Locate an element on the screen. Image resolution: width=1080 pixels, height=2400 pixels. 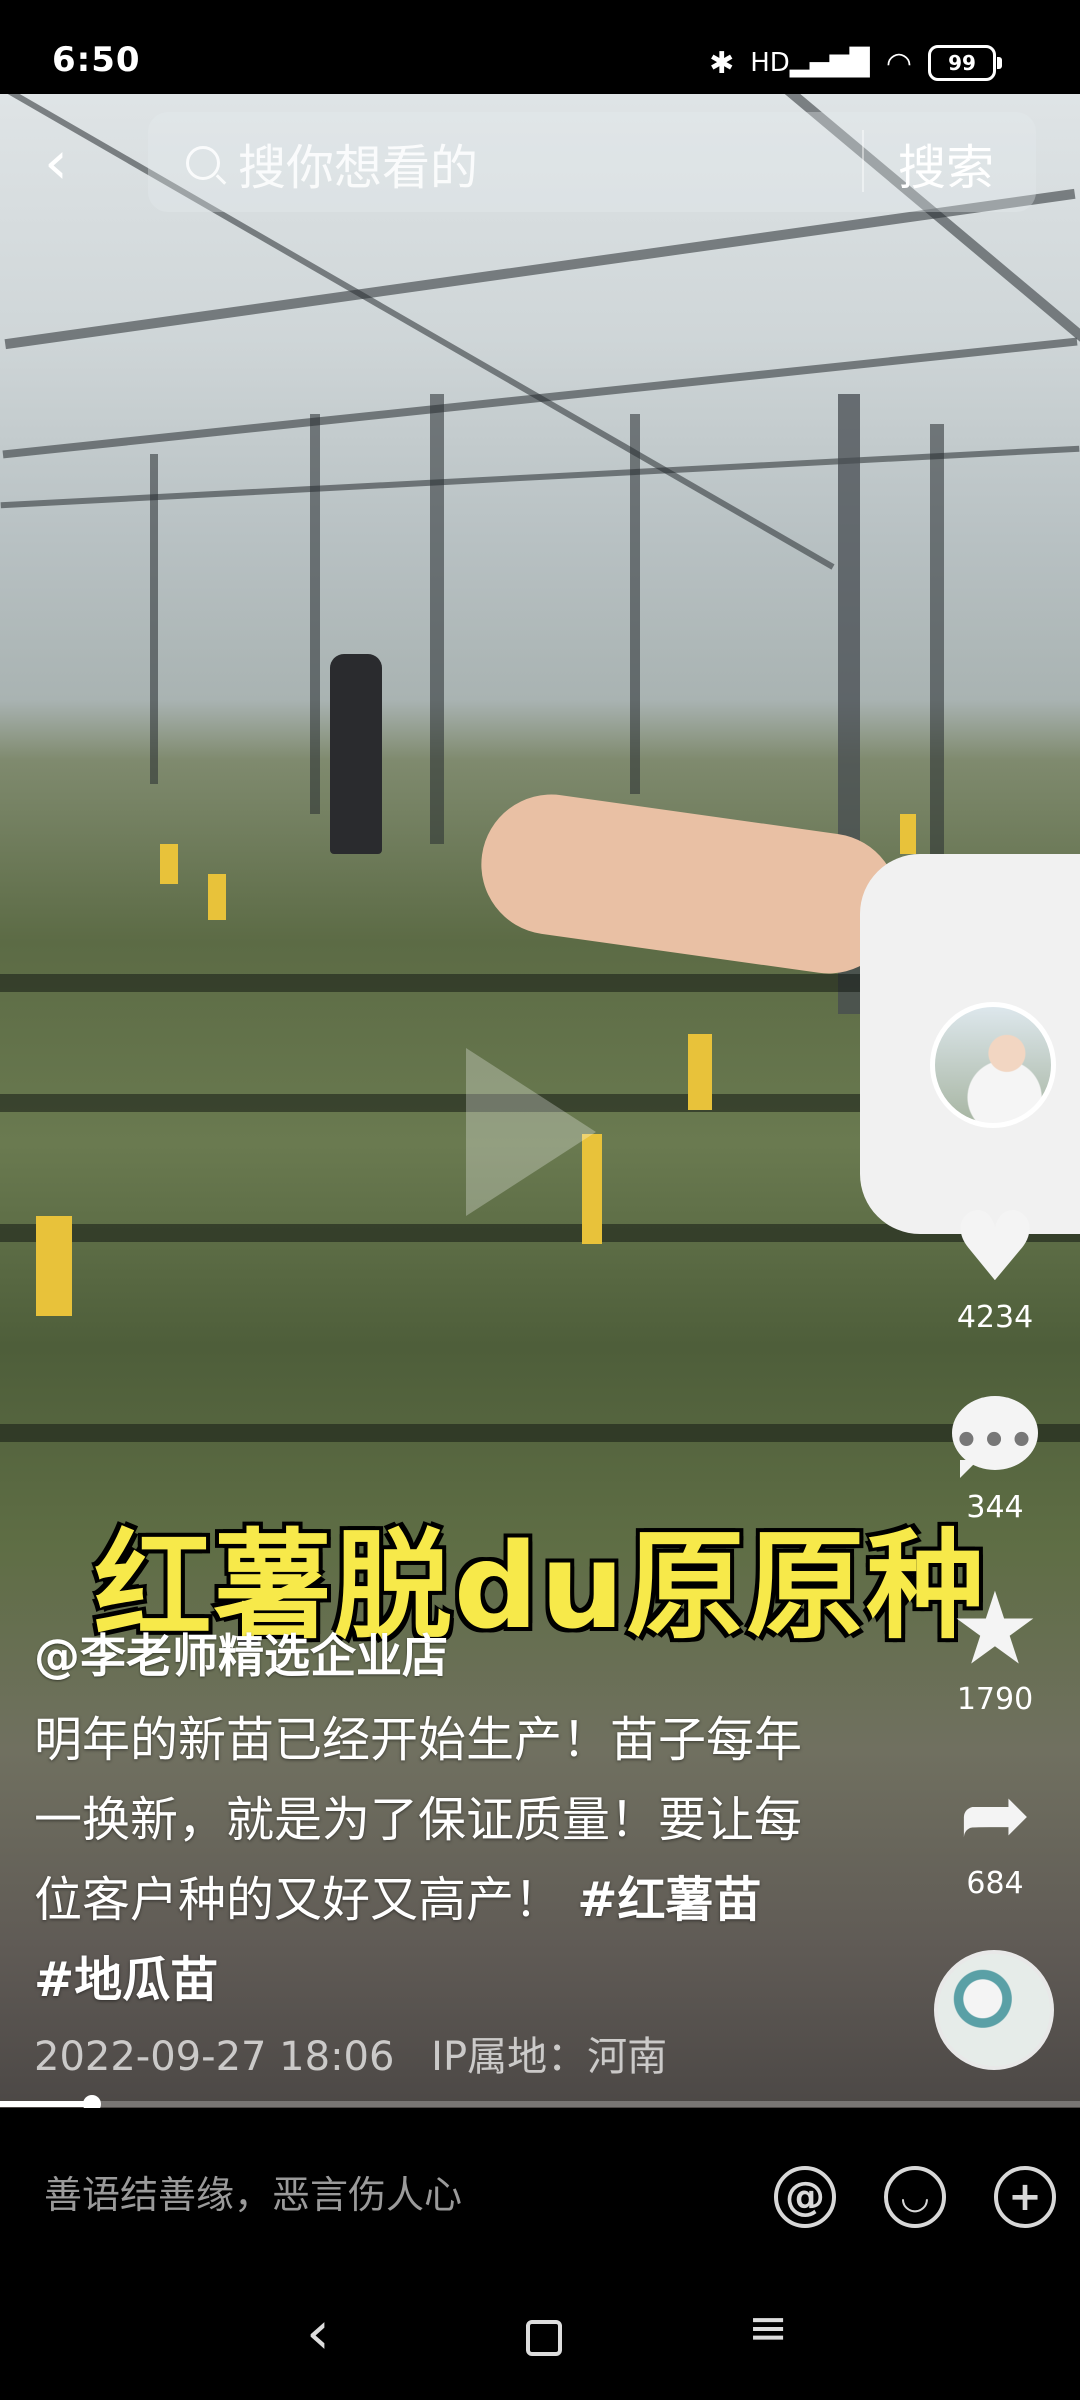
battery-icon: 99 is located at coordinates (965, 63).